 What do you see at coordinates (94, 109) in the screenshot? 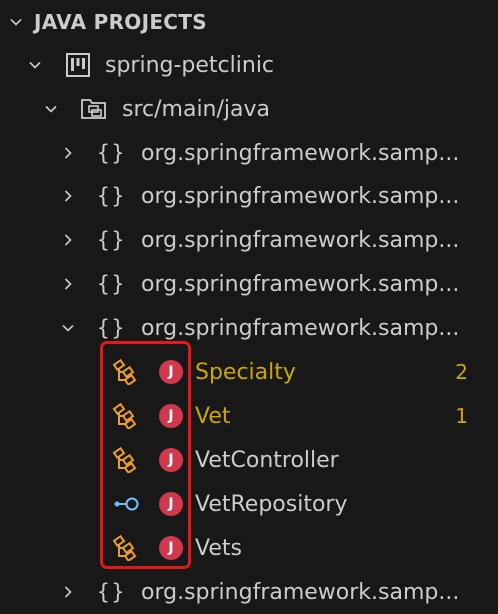
I see `folder-package-icon` at bounding box center [94, 109].